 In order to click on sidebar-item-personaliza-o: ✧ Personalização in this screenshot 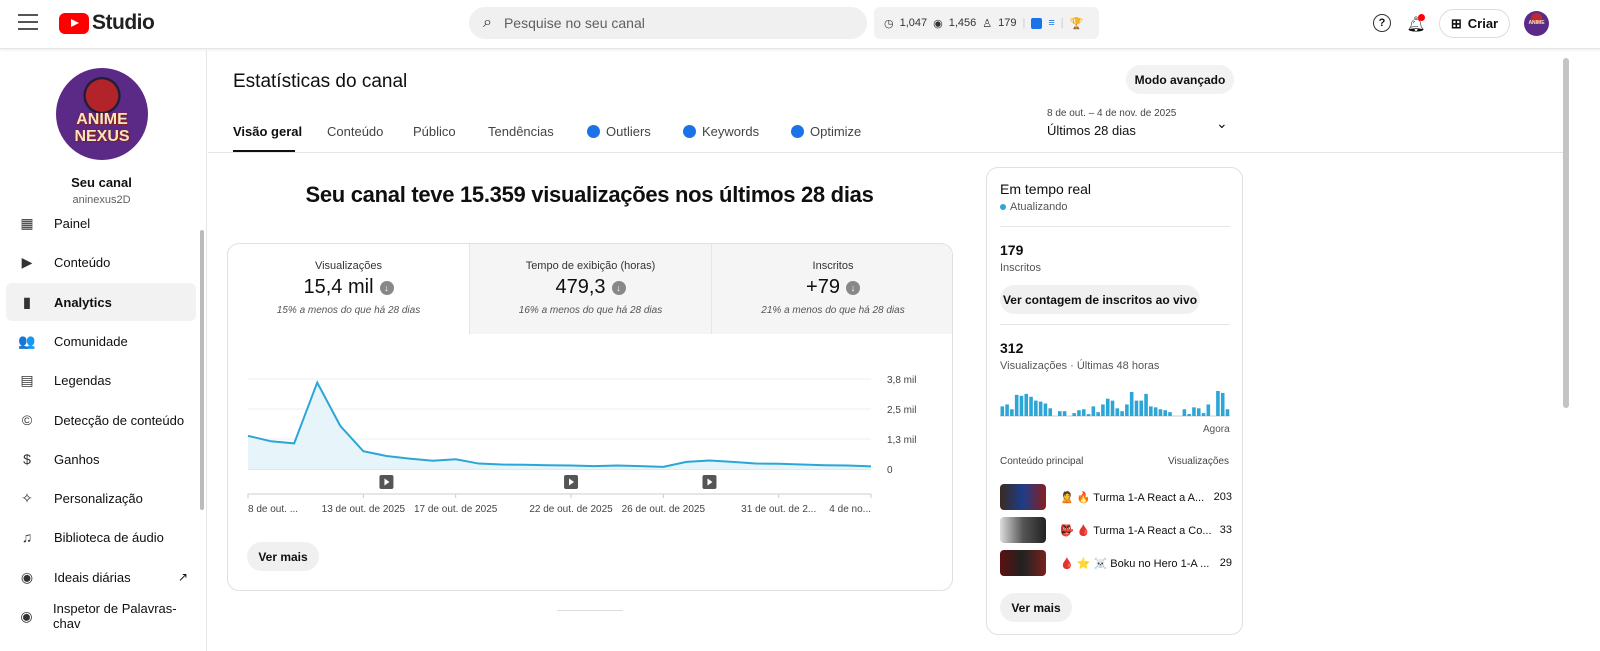, I will do `click(101, 498)`.